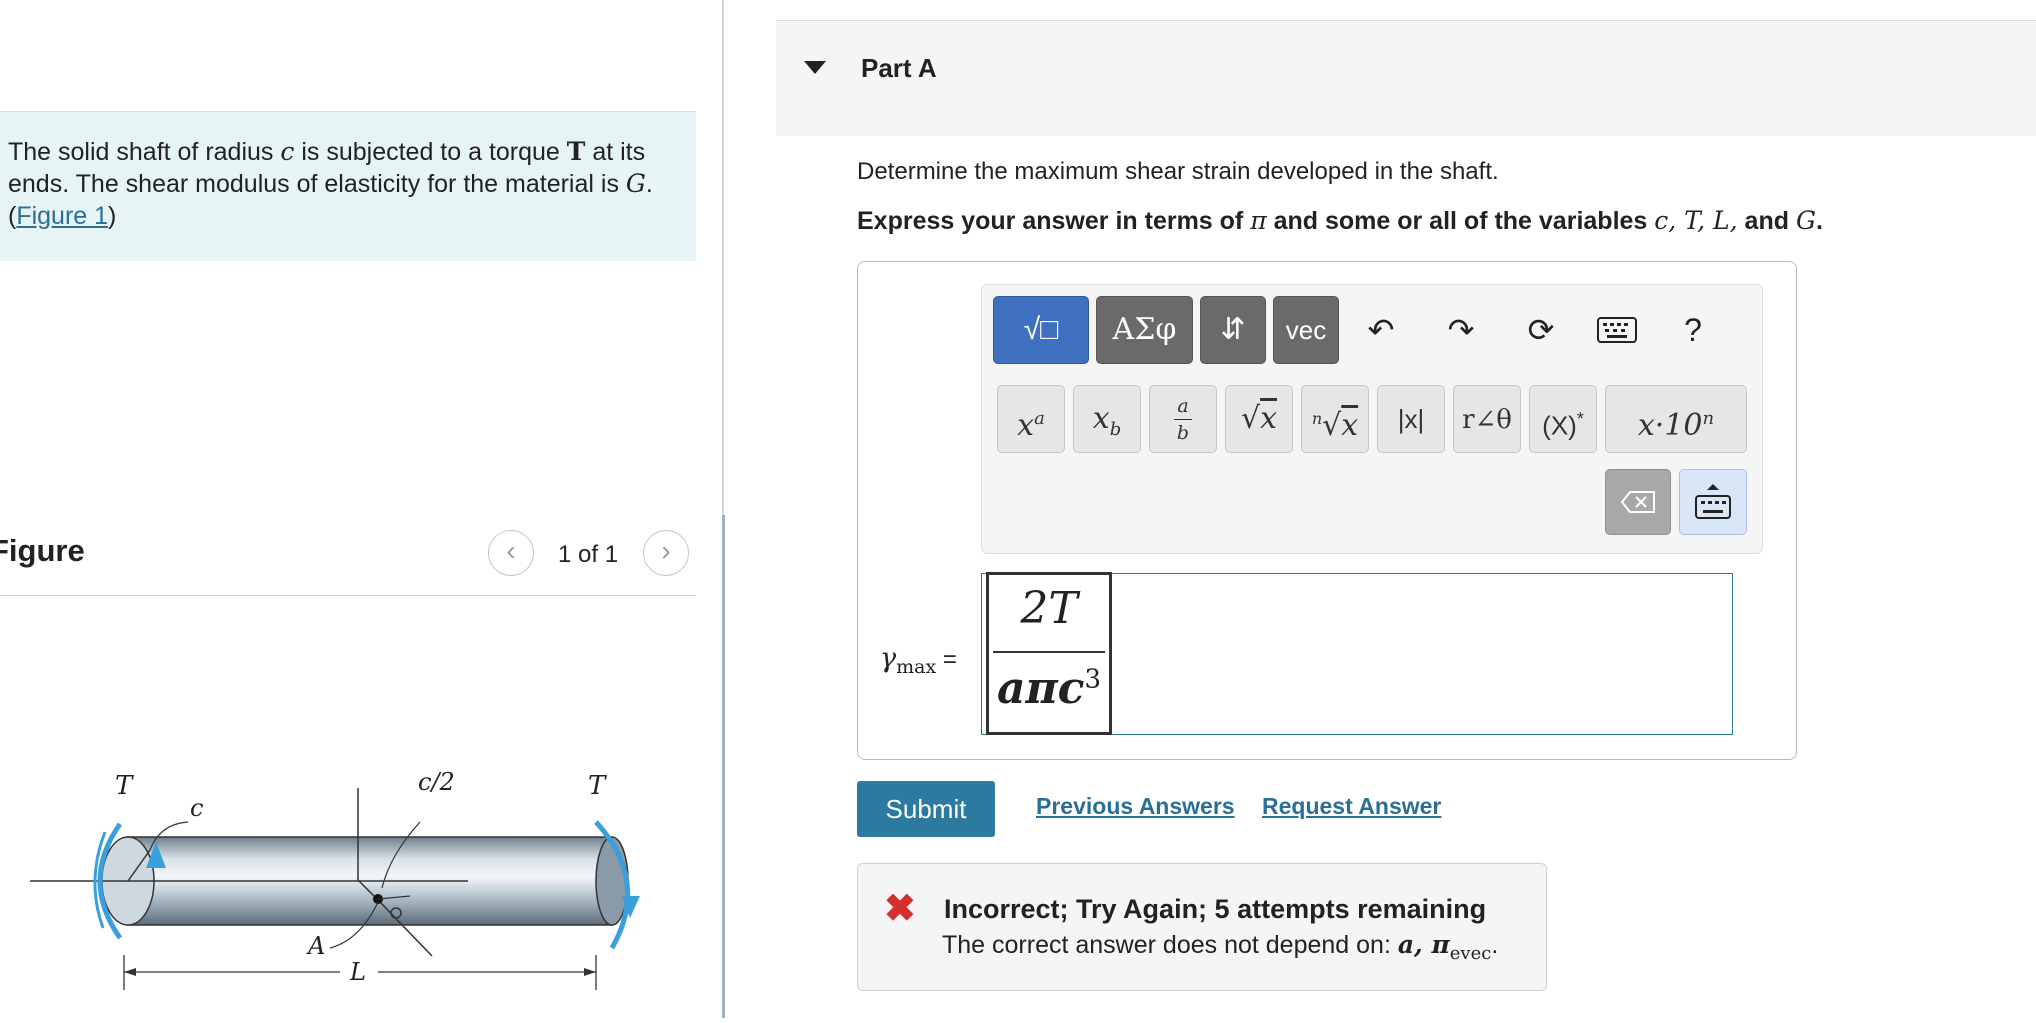  Describe the element at coordinates (1713, 502) in the screenshot. I see `keyboard-toggle-icon` at that location.